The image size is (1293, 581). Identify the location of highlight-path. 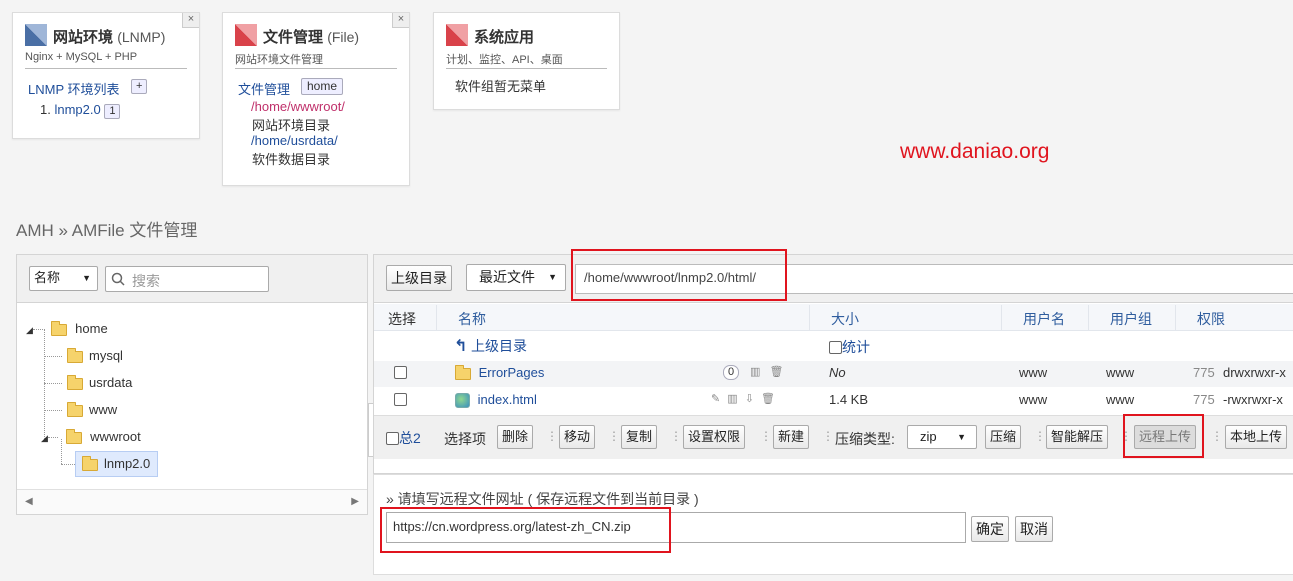
(679, 275).